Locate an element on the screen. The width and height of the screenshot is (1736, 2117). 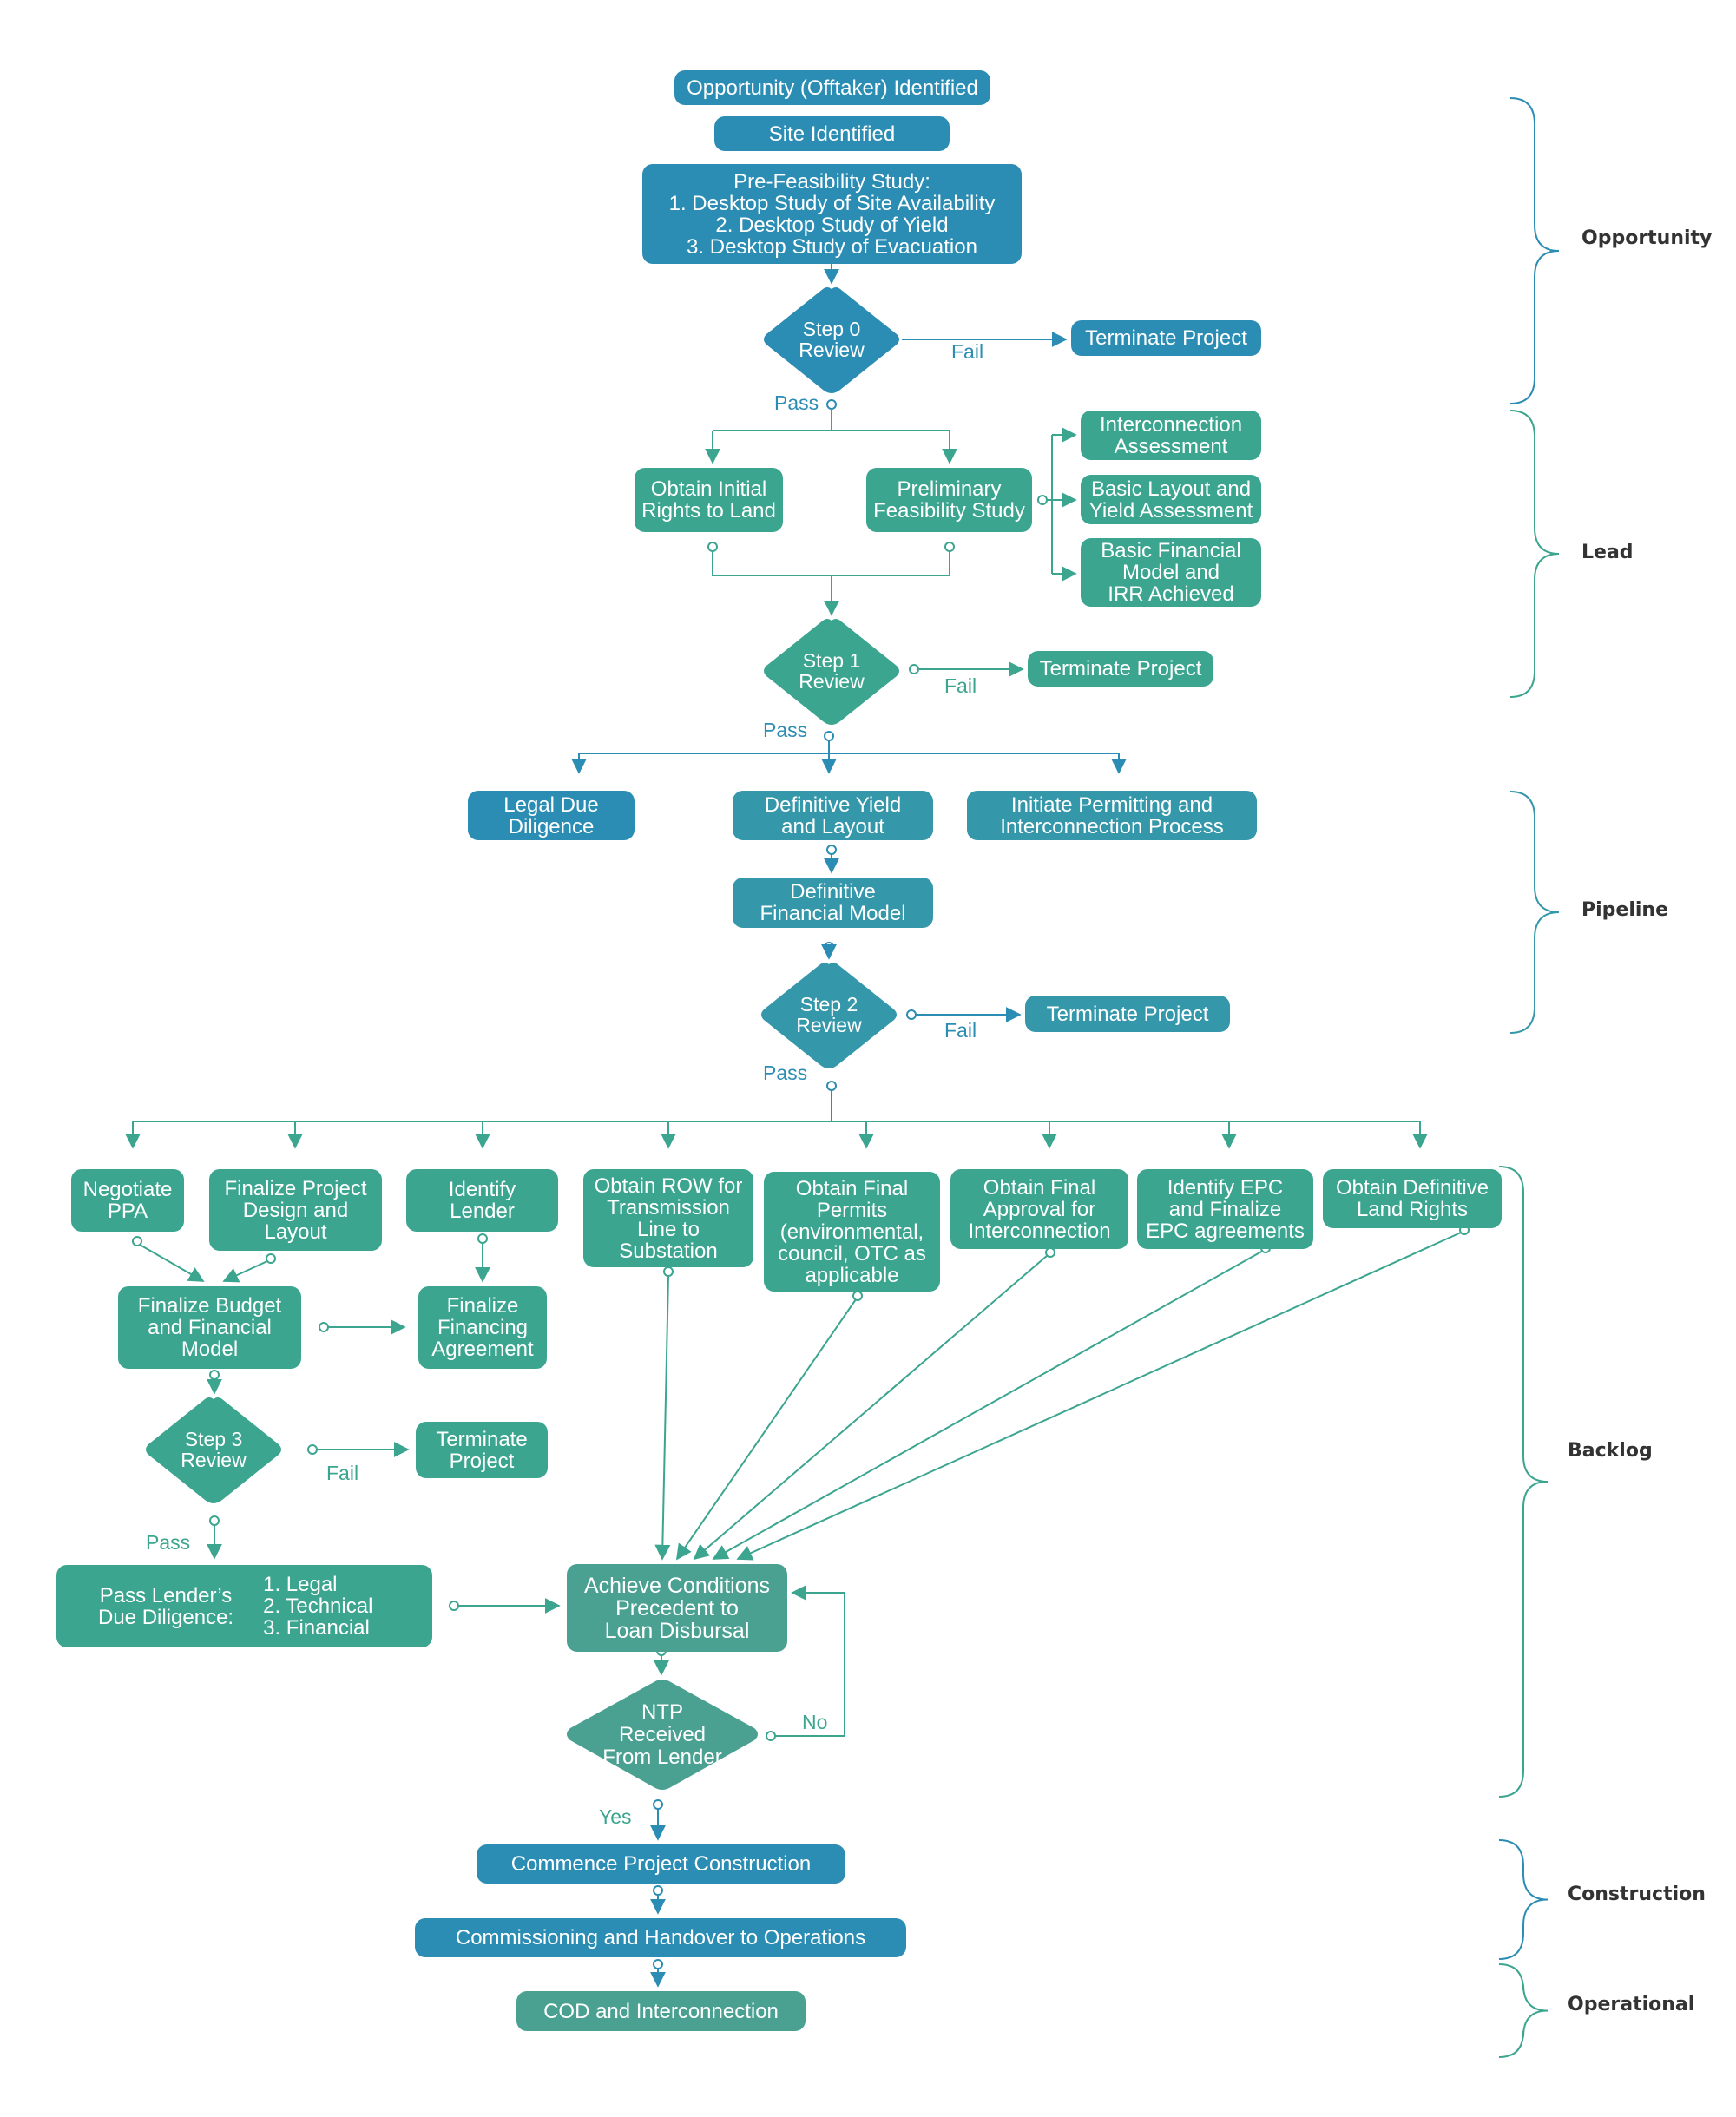
identify-lender-node: Identify Lender is located at coordinates (482, 1200).